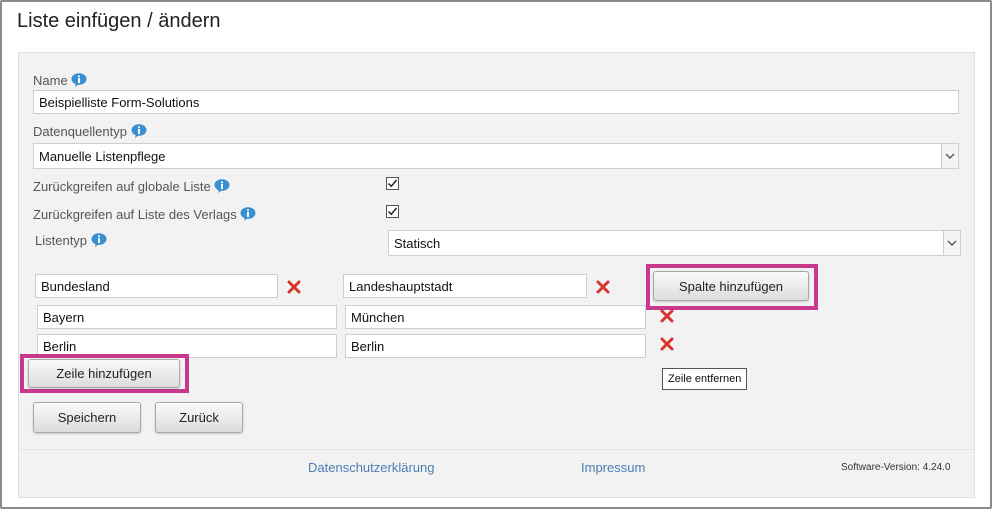 Image resolution: width=992 pixels, height=509 pixels. I want to click on name-input: Beispielliste Form-Solutions, so click(496, 102).